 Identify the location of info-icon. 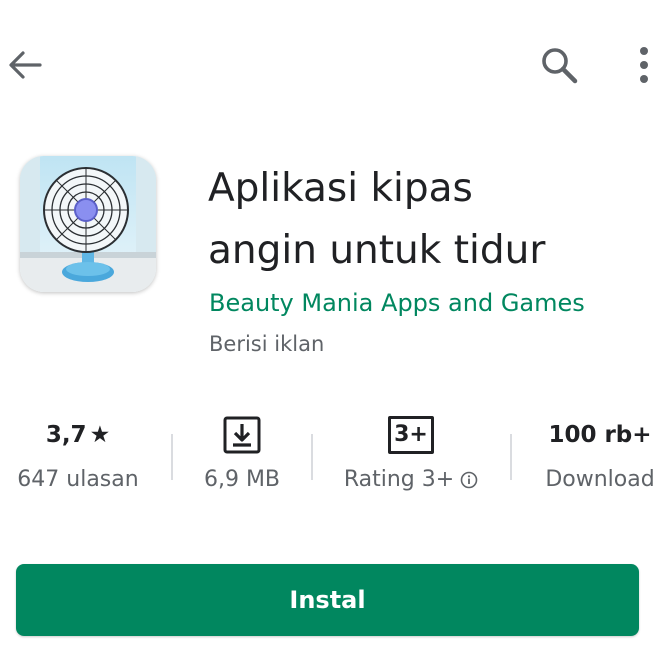
(469, 480).